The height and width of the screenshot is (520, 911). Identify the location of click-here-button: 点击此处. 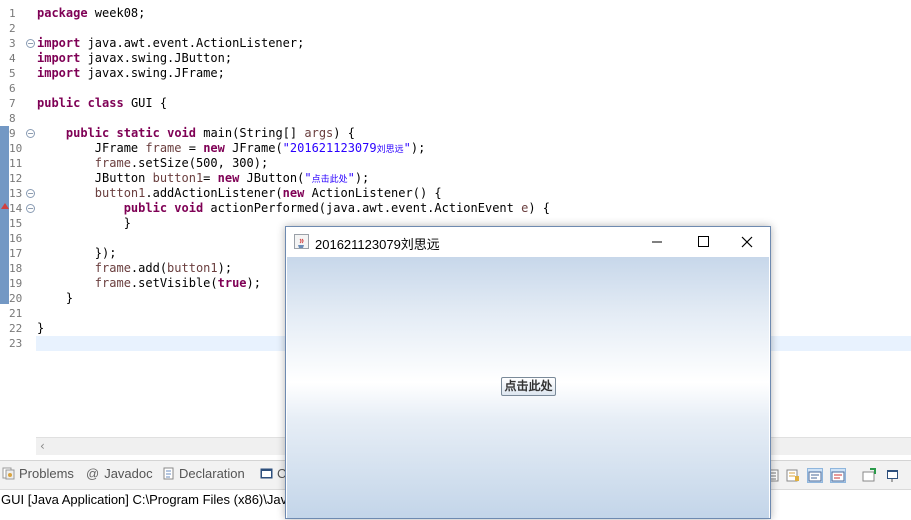
(528, 386).